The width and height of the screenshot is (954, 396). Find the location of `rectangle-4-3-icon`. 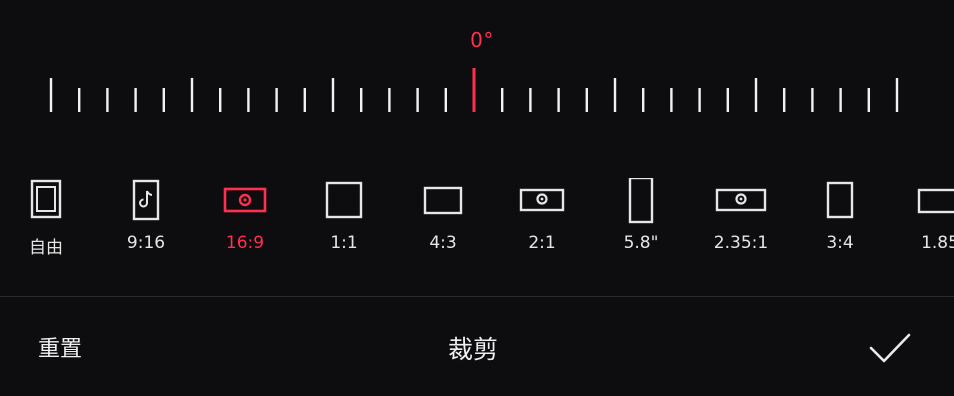

rectangle-4-3-icon is located at coordinates (443, 201).